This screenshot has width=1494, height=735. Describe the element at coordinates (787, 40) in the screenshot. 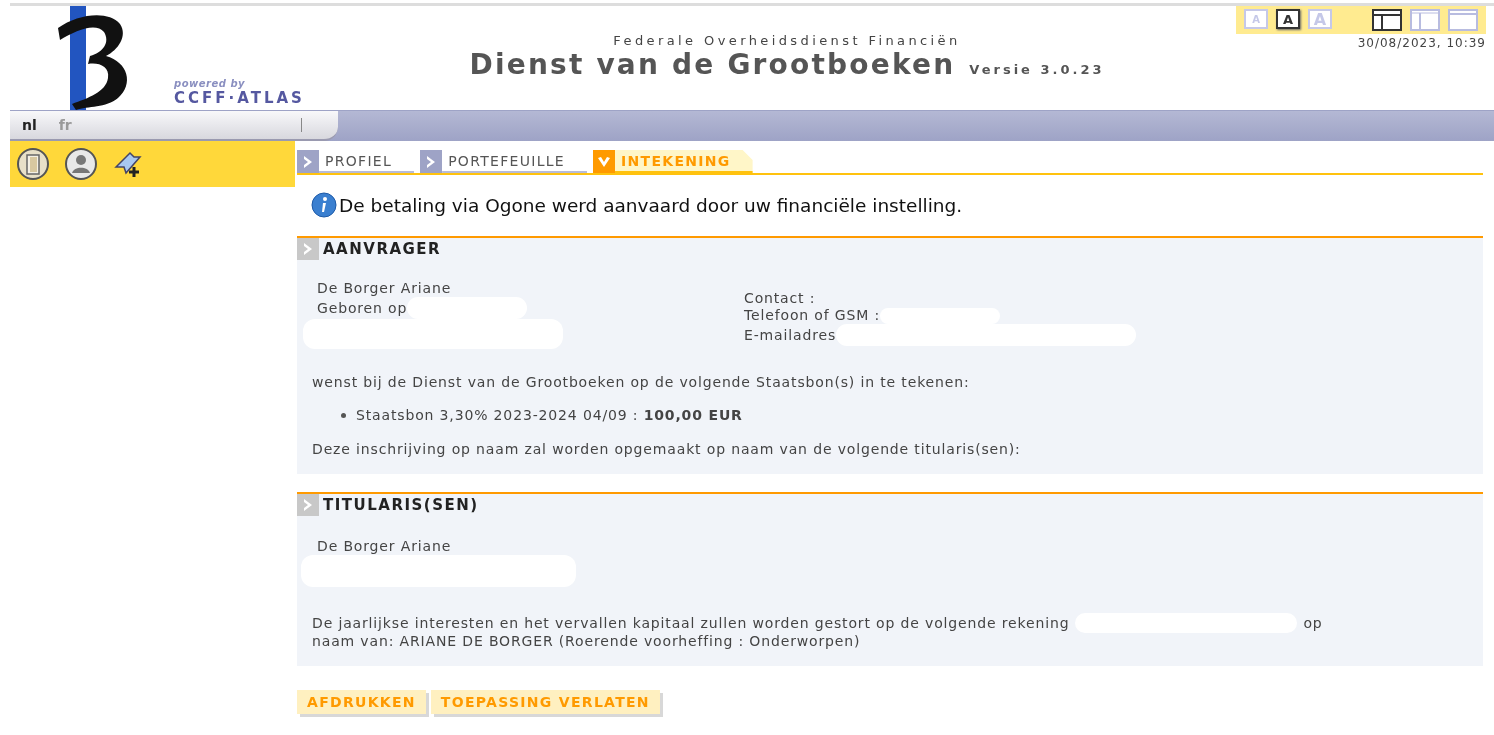

I see `agency-name: Federale Overheidsdienst Financiën` at that location.